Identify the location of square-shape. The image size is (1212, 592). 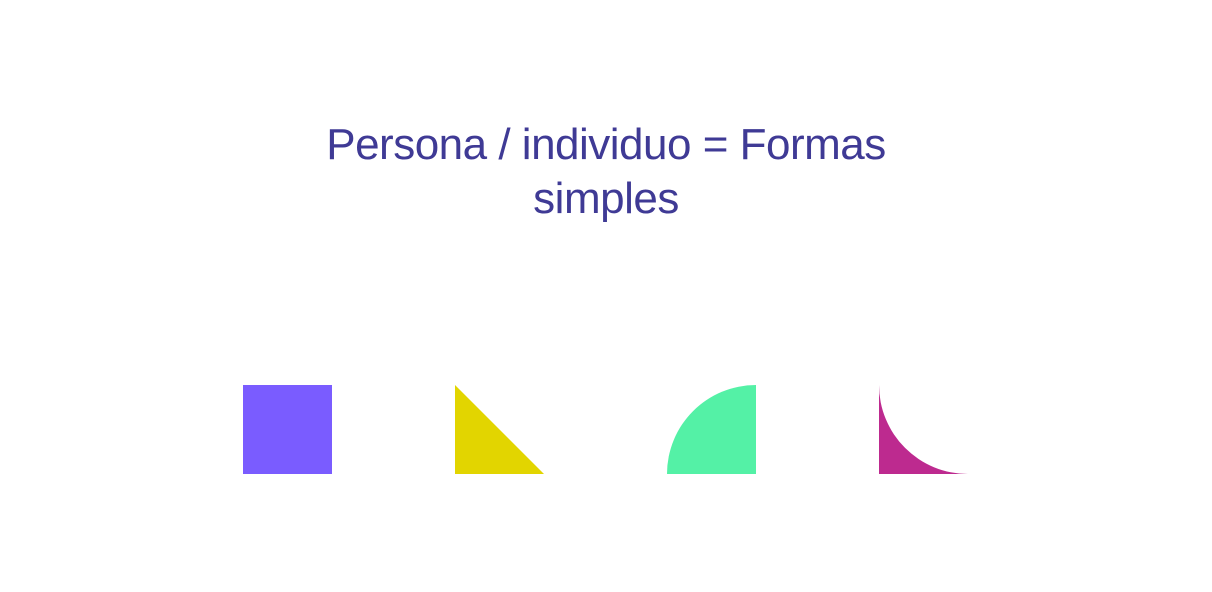
(287, 429).